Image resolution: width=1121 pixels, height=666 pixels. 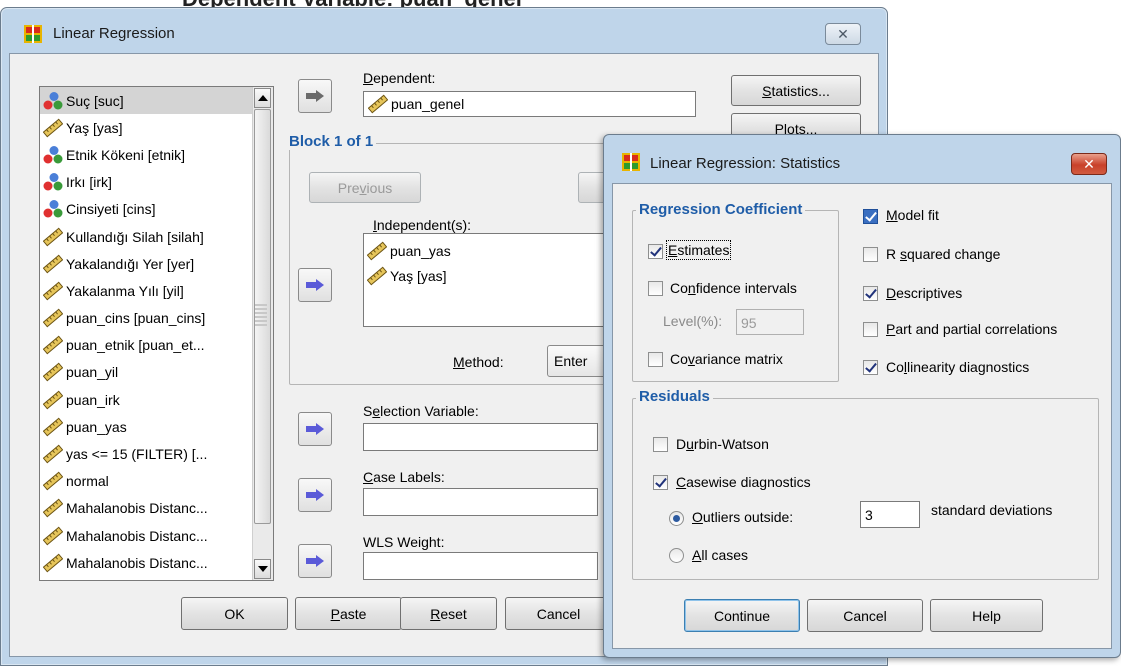 I want to click on durbin-watson-checkbox, so click(x=660, y=444).